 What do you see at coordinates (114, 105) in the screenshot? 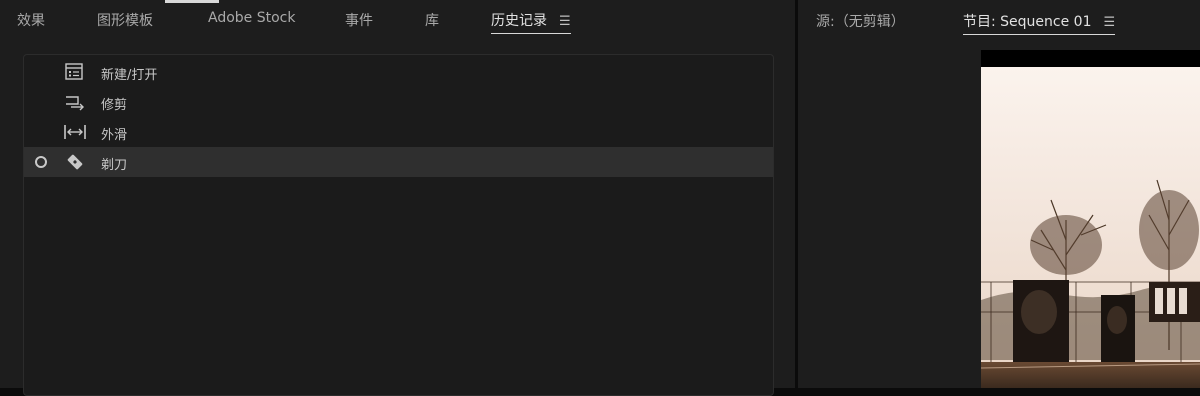
I see `history-item-label: 修剪` at bounding box center [114, 105].